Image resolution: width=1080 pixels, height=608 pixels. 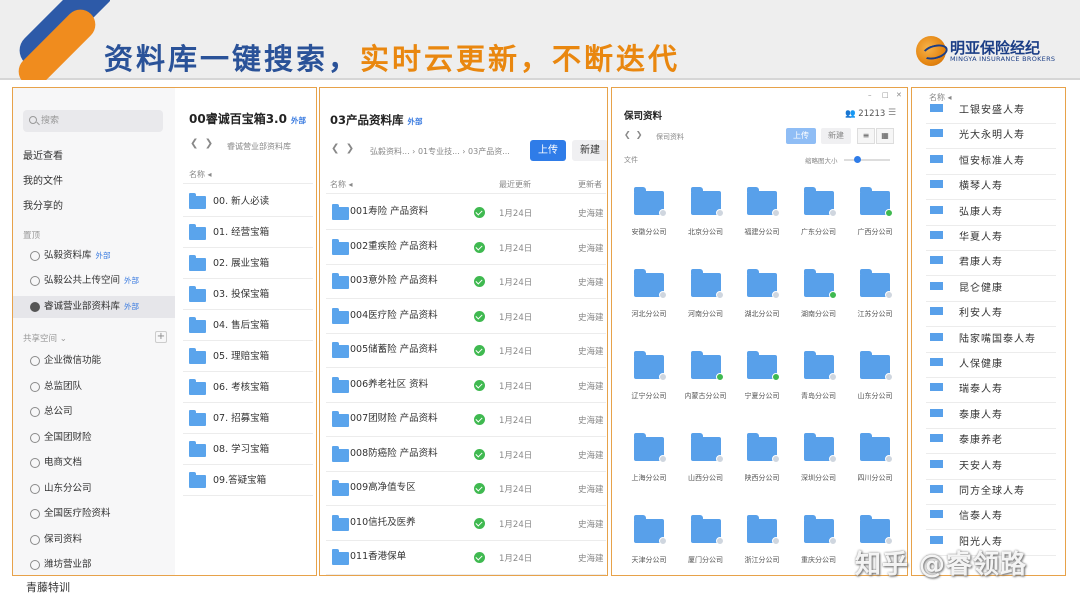 I want to click on member-count: 👥 21213, so click(x=865, y=114).